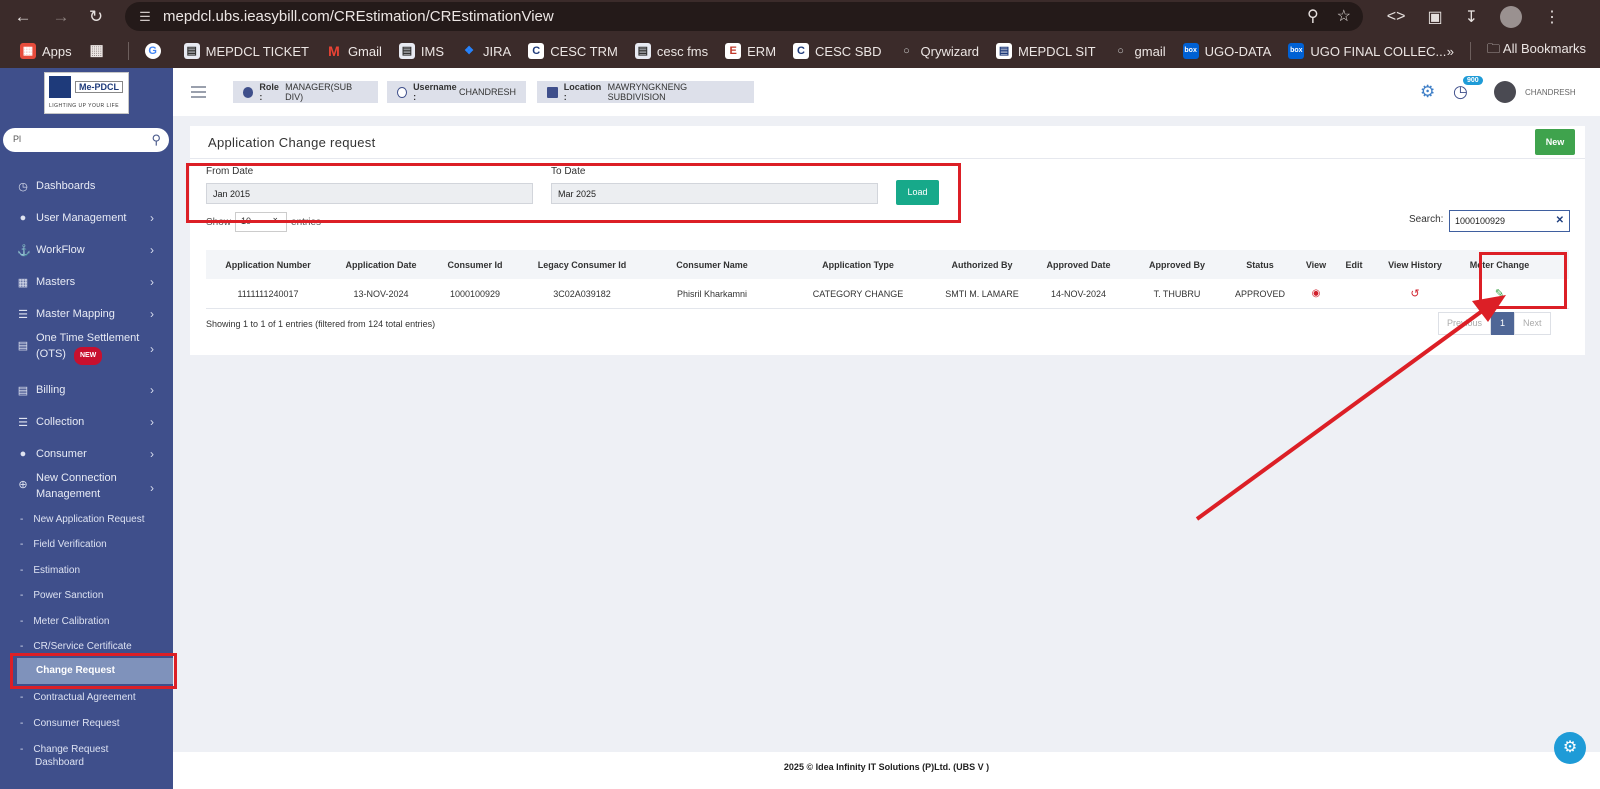 Image resolution: width=1600 pixels, height=789 pixels. Describe the element at coordinates (23, 485) in the screenshot. I see `plus-circle-icon: ⊕` at that location.